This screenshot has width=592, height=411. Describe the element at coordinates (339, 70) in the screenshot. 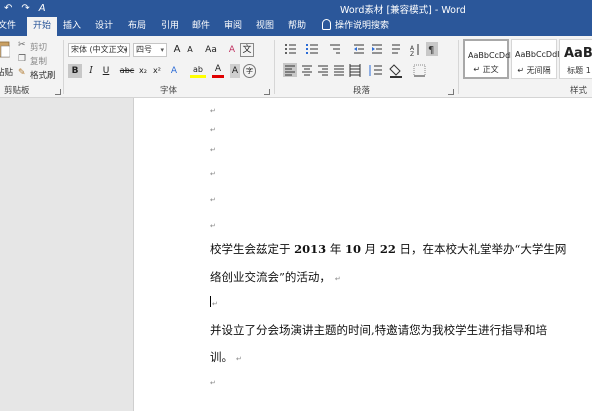

I see `justify-icon` at that location.